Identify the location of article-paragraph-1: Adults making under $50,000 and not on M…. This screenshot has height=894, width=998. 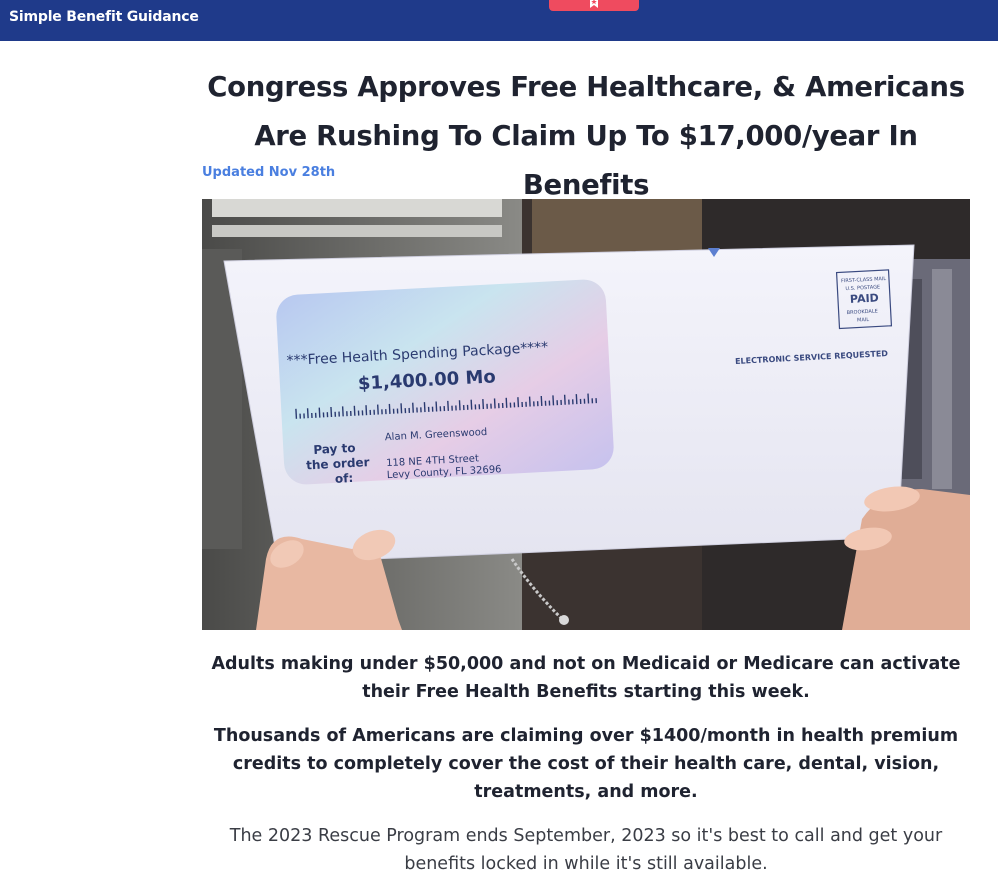
(586, 678).